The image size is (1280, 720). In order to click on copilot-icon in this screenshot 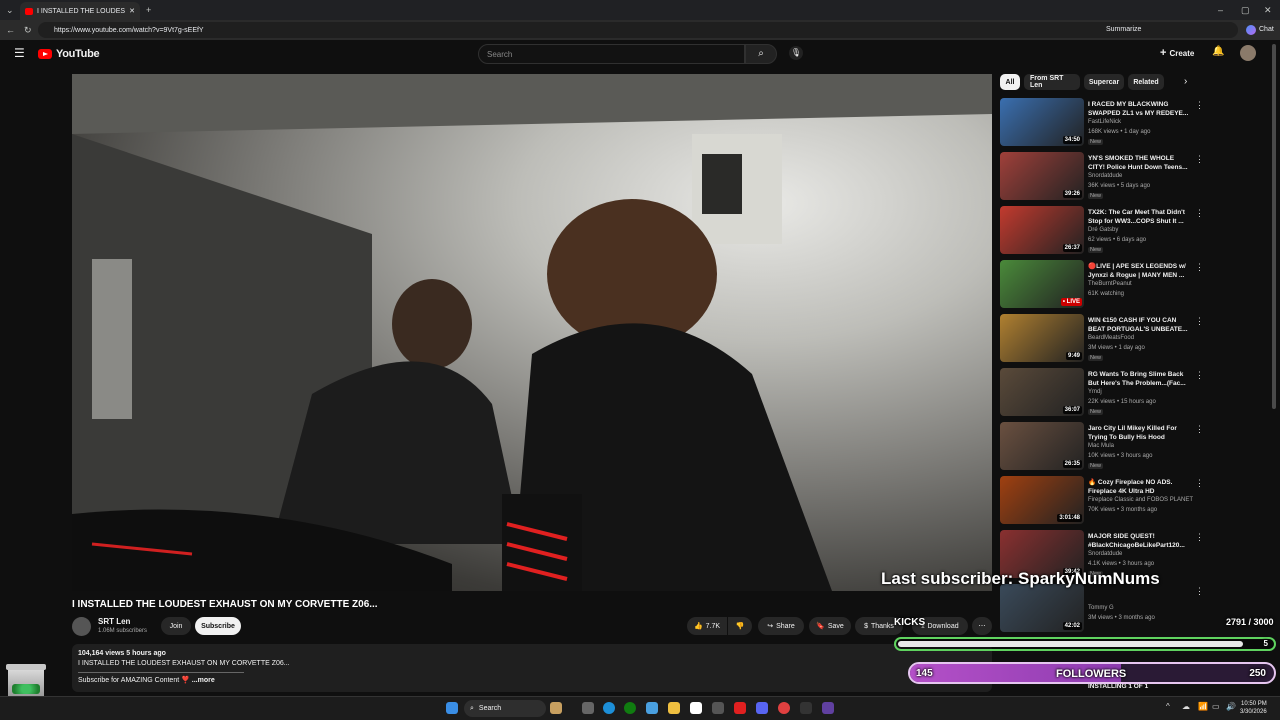, I will do `click(1251, 30)`.